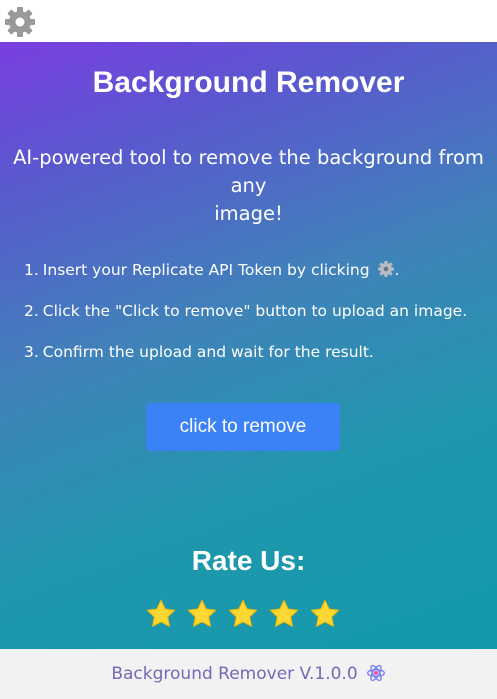 The height and width of the screenshot is (699, 497). I want to click on step-number: 2., so click(31, 311).